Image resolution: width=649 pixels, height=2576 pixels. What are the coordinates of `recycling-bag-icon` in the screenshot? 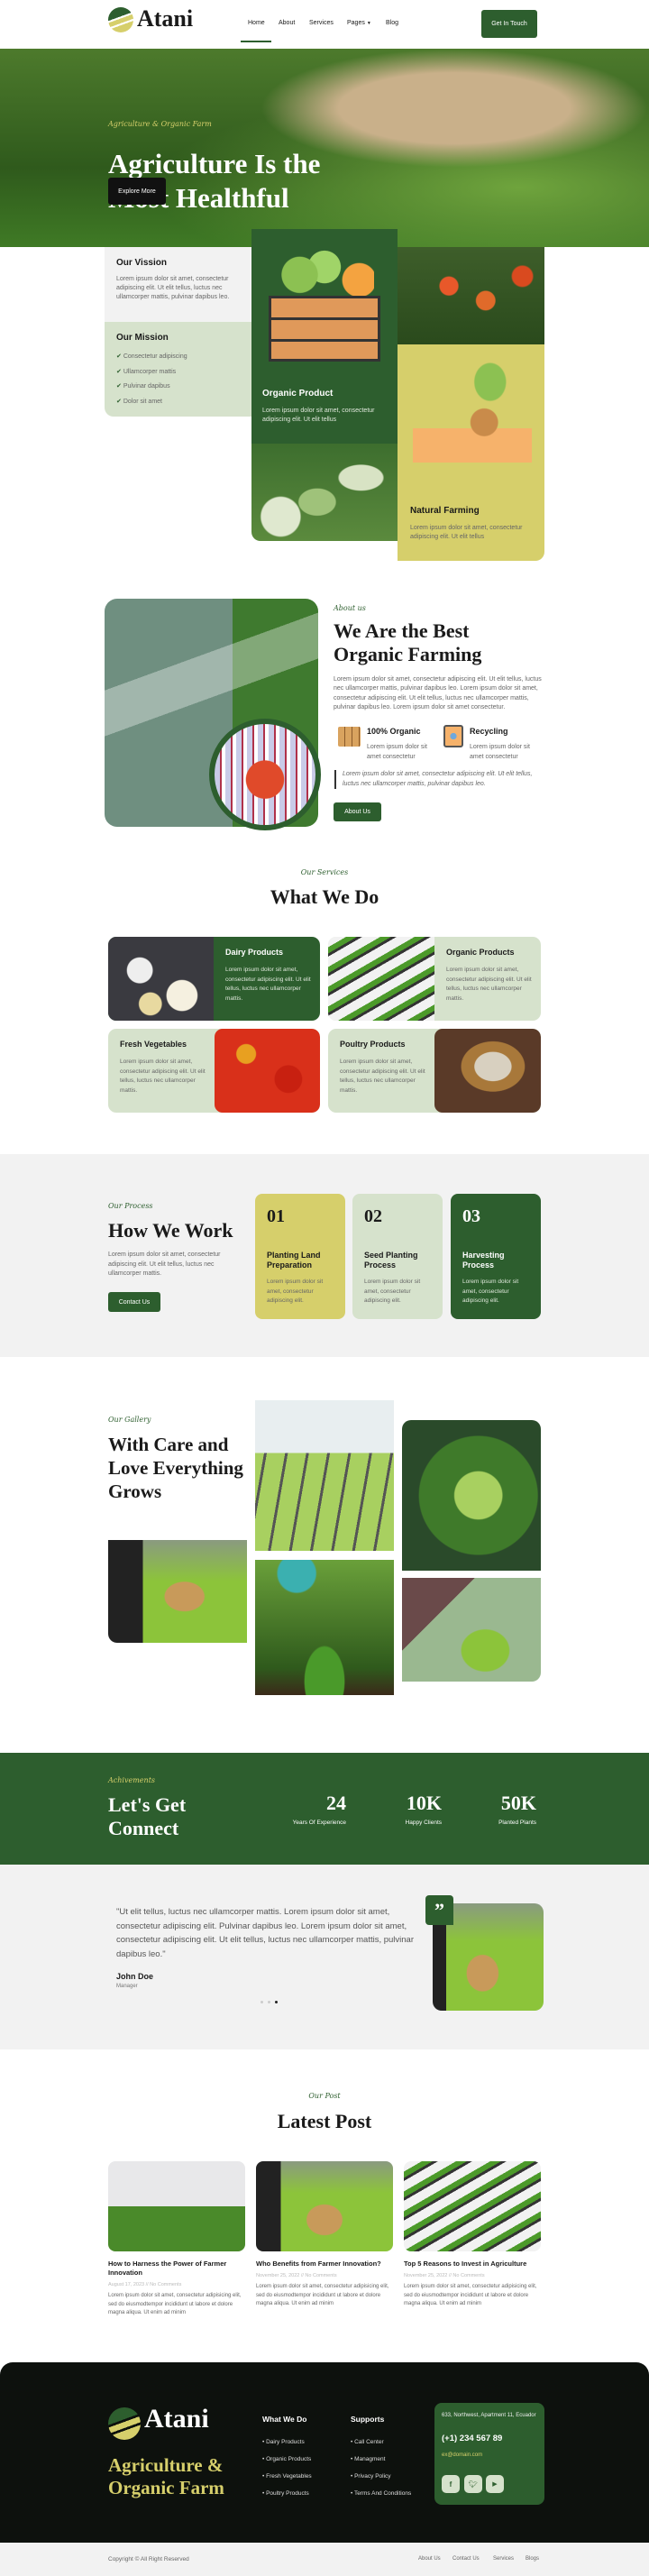 It's located at (453, 736).